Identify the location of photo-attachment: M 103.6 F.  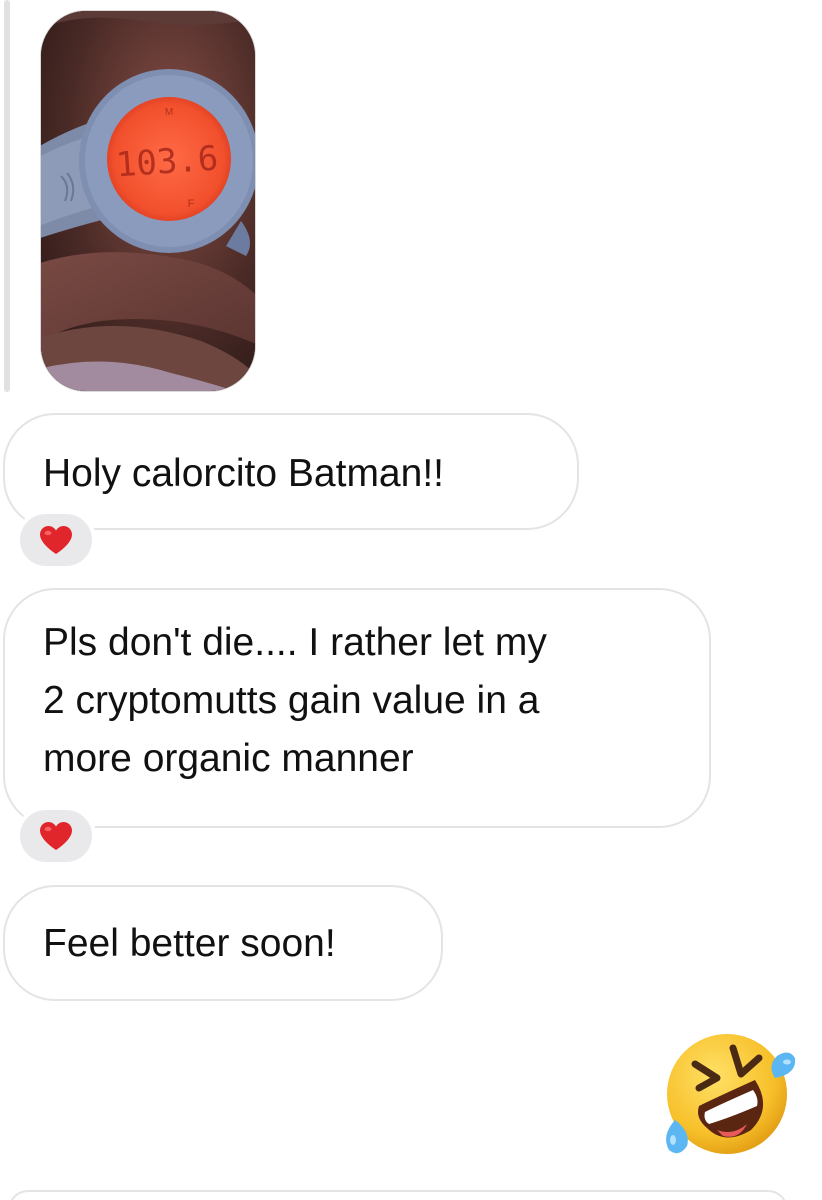
(148, 201).